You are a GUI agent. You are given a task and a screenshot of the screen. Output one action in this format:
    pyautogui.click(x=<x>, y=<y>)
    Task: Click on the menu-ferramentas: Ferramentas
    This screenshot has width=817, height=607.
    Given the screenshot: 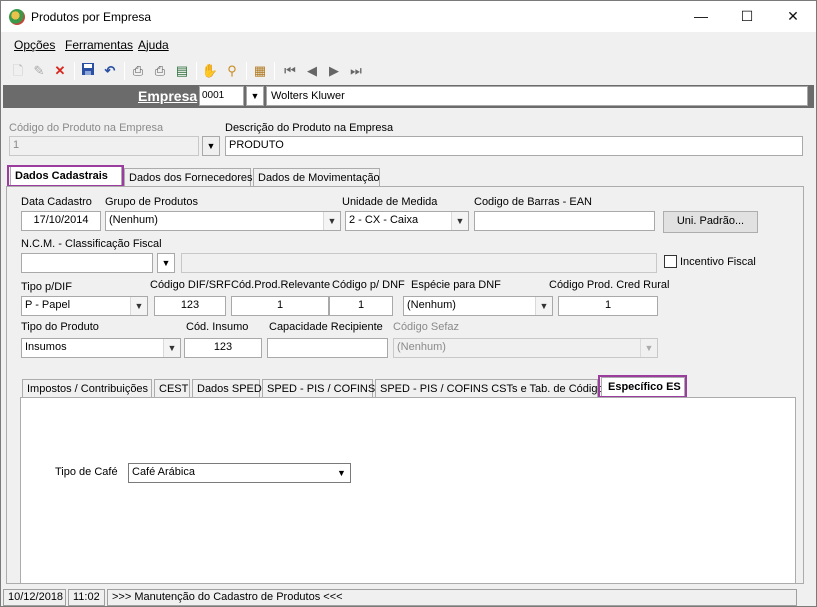 What is the action you would take?
    pyautogui.click(x=99, y=45)
    